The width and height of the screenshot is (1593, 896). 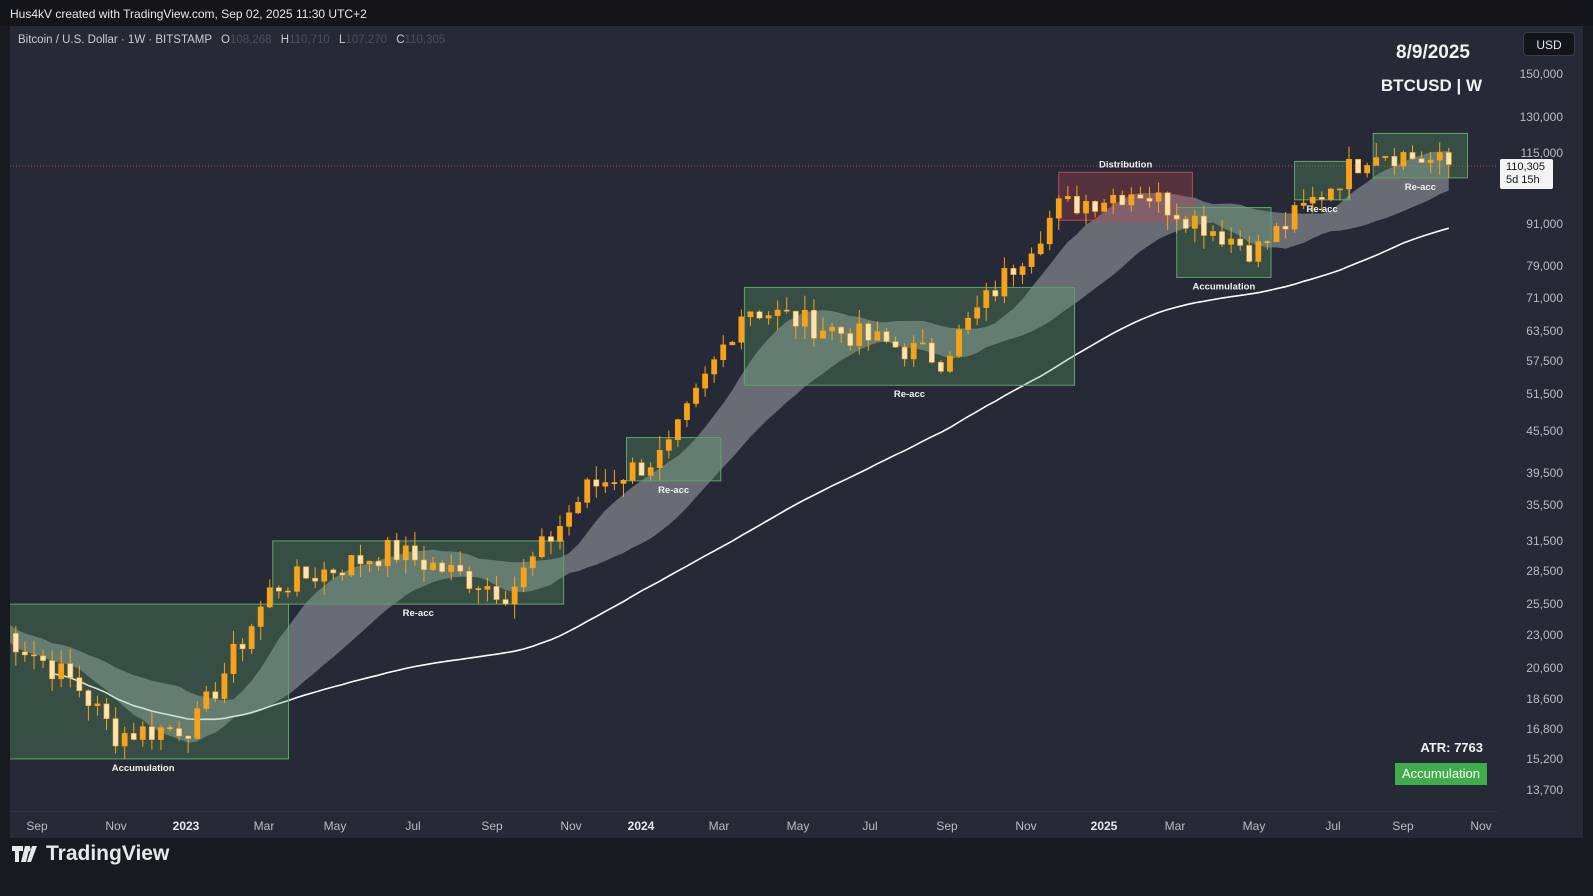 What do you see at coordinates (1431, 85) in the screenshot?
I see `pair-annotation: BTCUSD | W` at bounding box center [1431, 85].